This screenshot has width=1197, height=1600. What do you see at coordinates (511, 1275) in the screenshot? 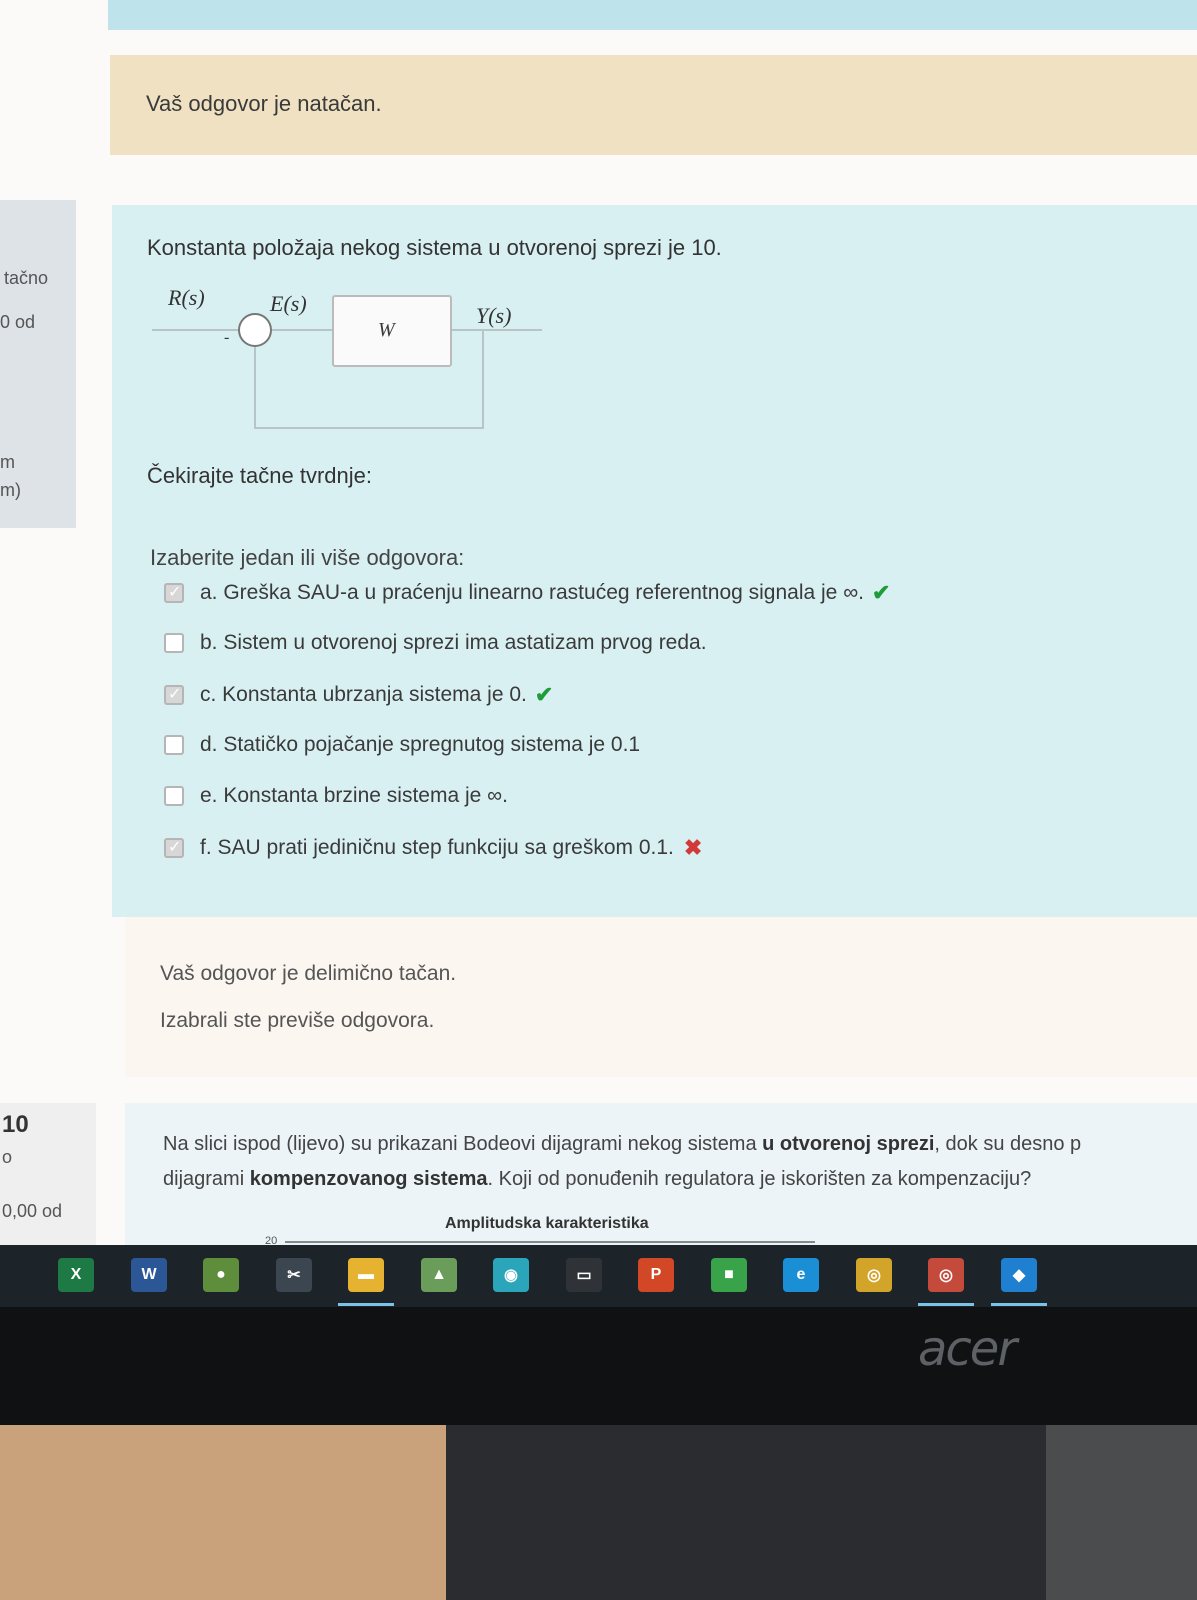
I see `app-icon: ◉` at bounding box center [511, 1275].